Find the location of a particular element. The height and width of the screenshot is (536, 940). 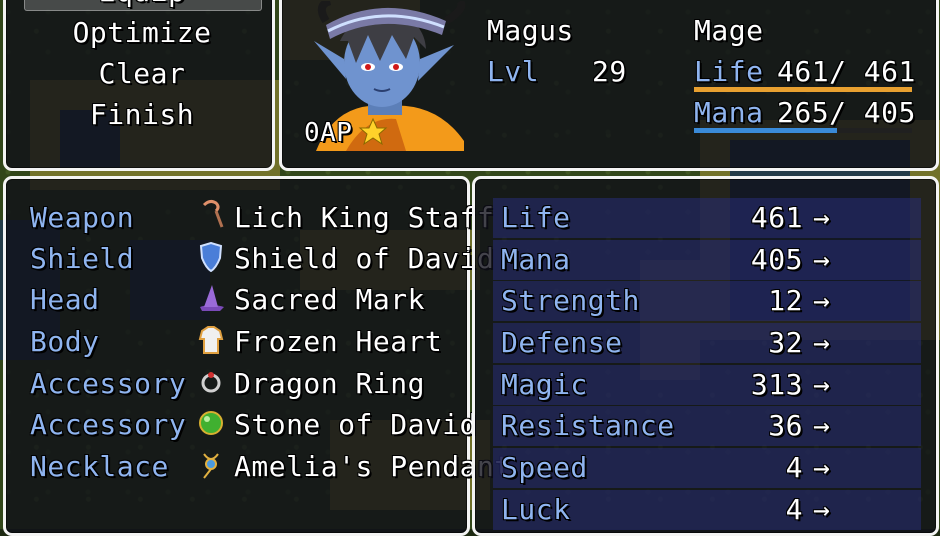

stat-name: Mana is located at coordinates (536, 259).